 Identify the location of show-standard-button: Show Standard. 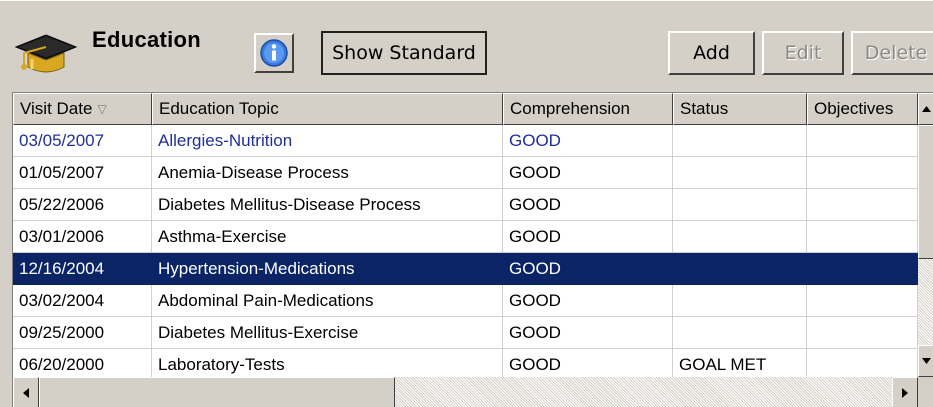
(404, 53).